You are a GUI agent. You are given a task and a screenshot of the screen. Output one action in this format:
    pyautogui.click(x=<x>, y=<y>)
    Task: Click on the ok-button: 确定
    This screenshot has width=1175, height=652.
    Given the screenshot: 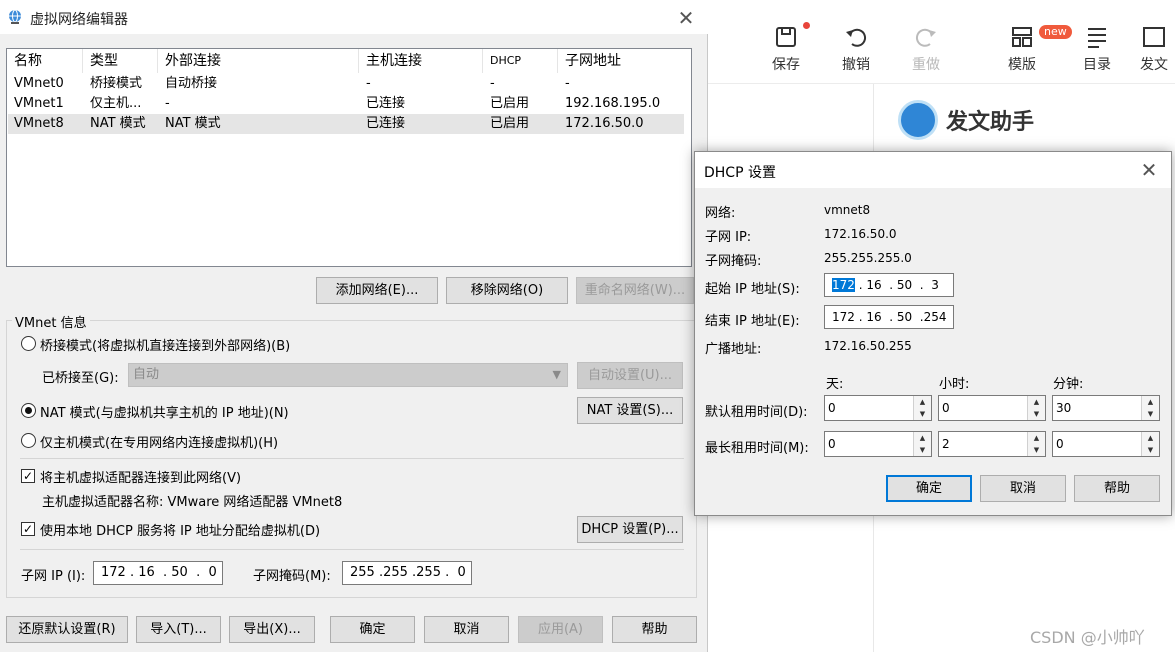 What is the action you would take?
    pyautogui.click(x=372, y=629)
    